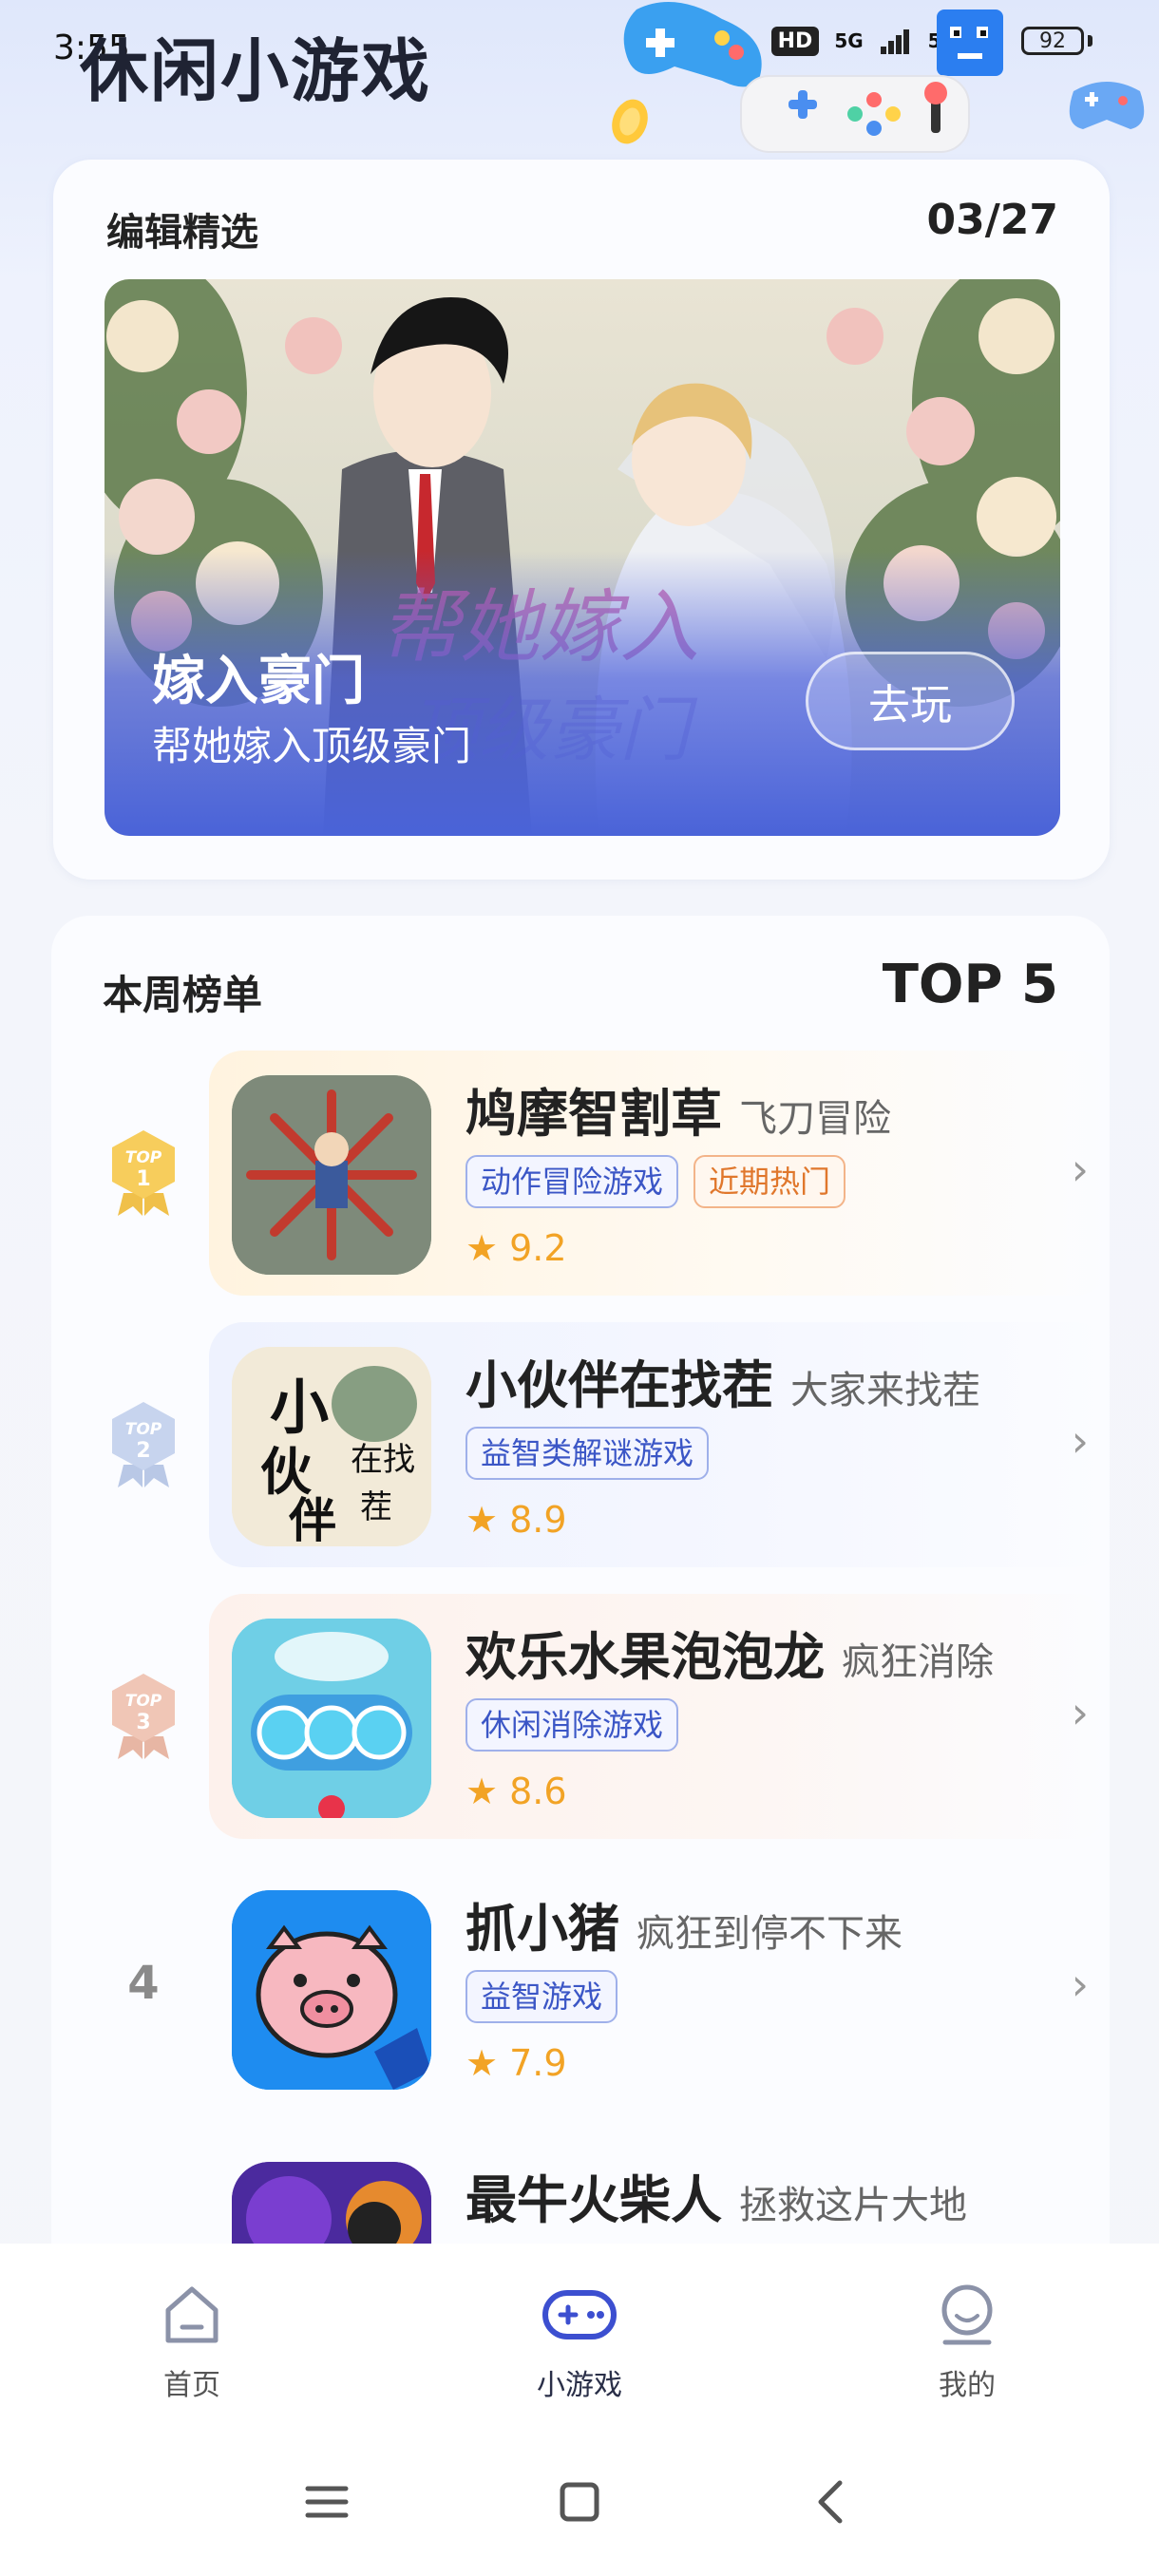 The image size is (1159, 2576). Describe the element at coordinates (312, 746) in the screenshot. I see `banner-subtitle: 帮她嫁入顶级豪门` at that location.